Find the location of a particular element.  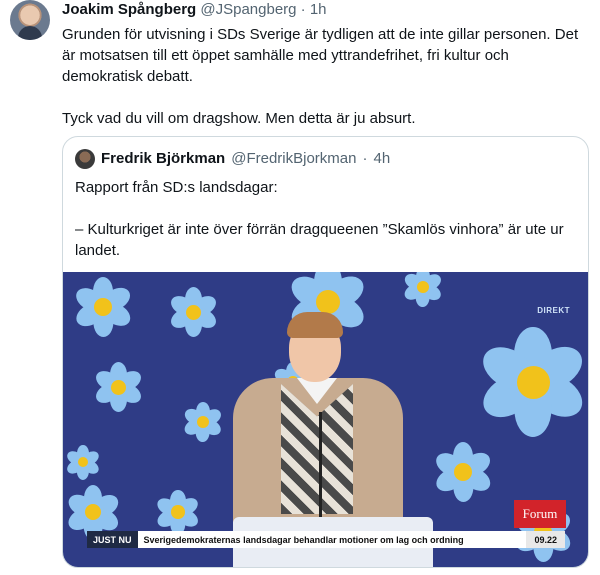

quoted-author-name: Fredrik Björkman is located at coordinates (163, 159).